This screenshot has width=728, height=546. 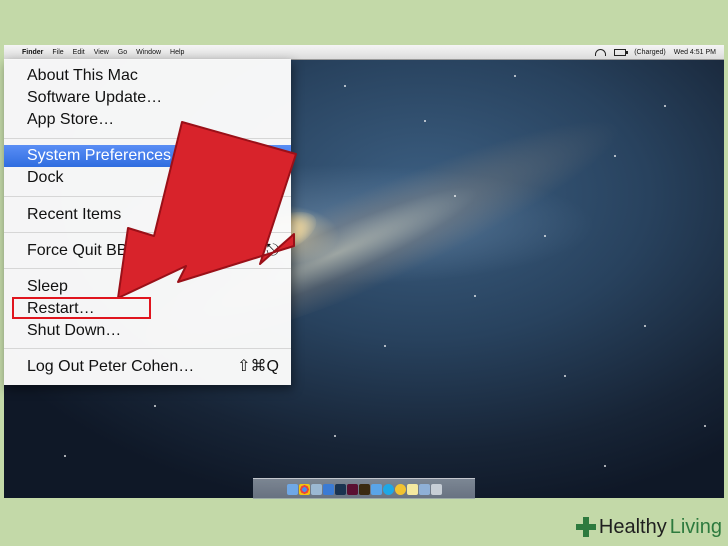 I want to click on menu-go: Go, so click(x=122, y=52).